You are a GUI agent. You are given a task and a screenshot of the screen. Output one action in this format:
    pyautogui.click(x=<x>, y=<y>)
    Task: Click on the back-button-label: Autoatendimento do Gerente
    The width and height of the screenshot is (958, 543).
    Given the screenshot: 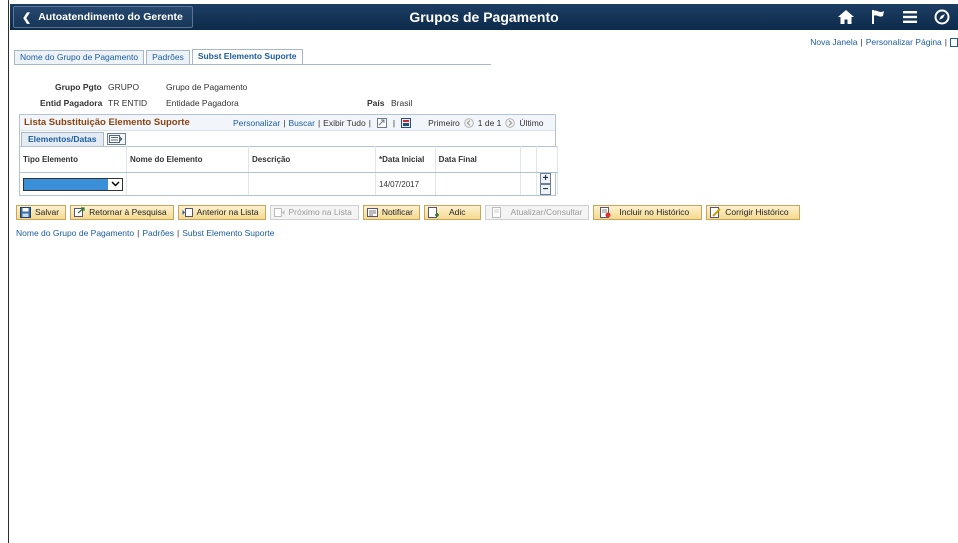 What is the action you would take?
    pyautogui.click(x=110, y=17)
    